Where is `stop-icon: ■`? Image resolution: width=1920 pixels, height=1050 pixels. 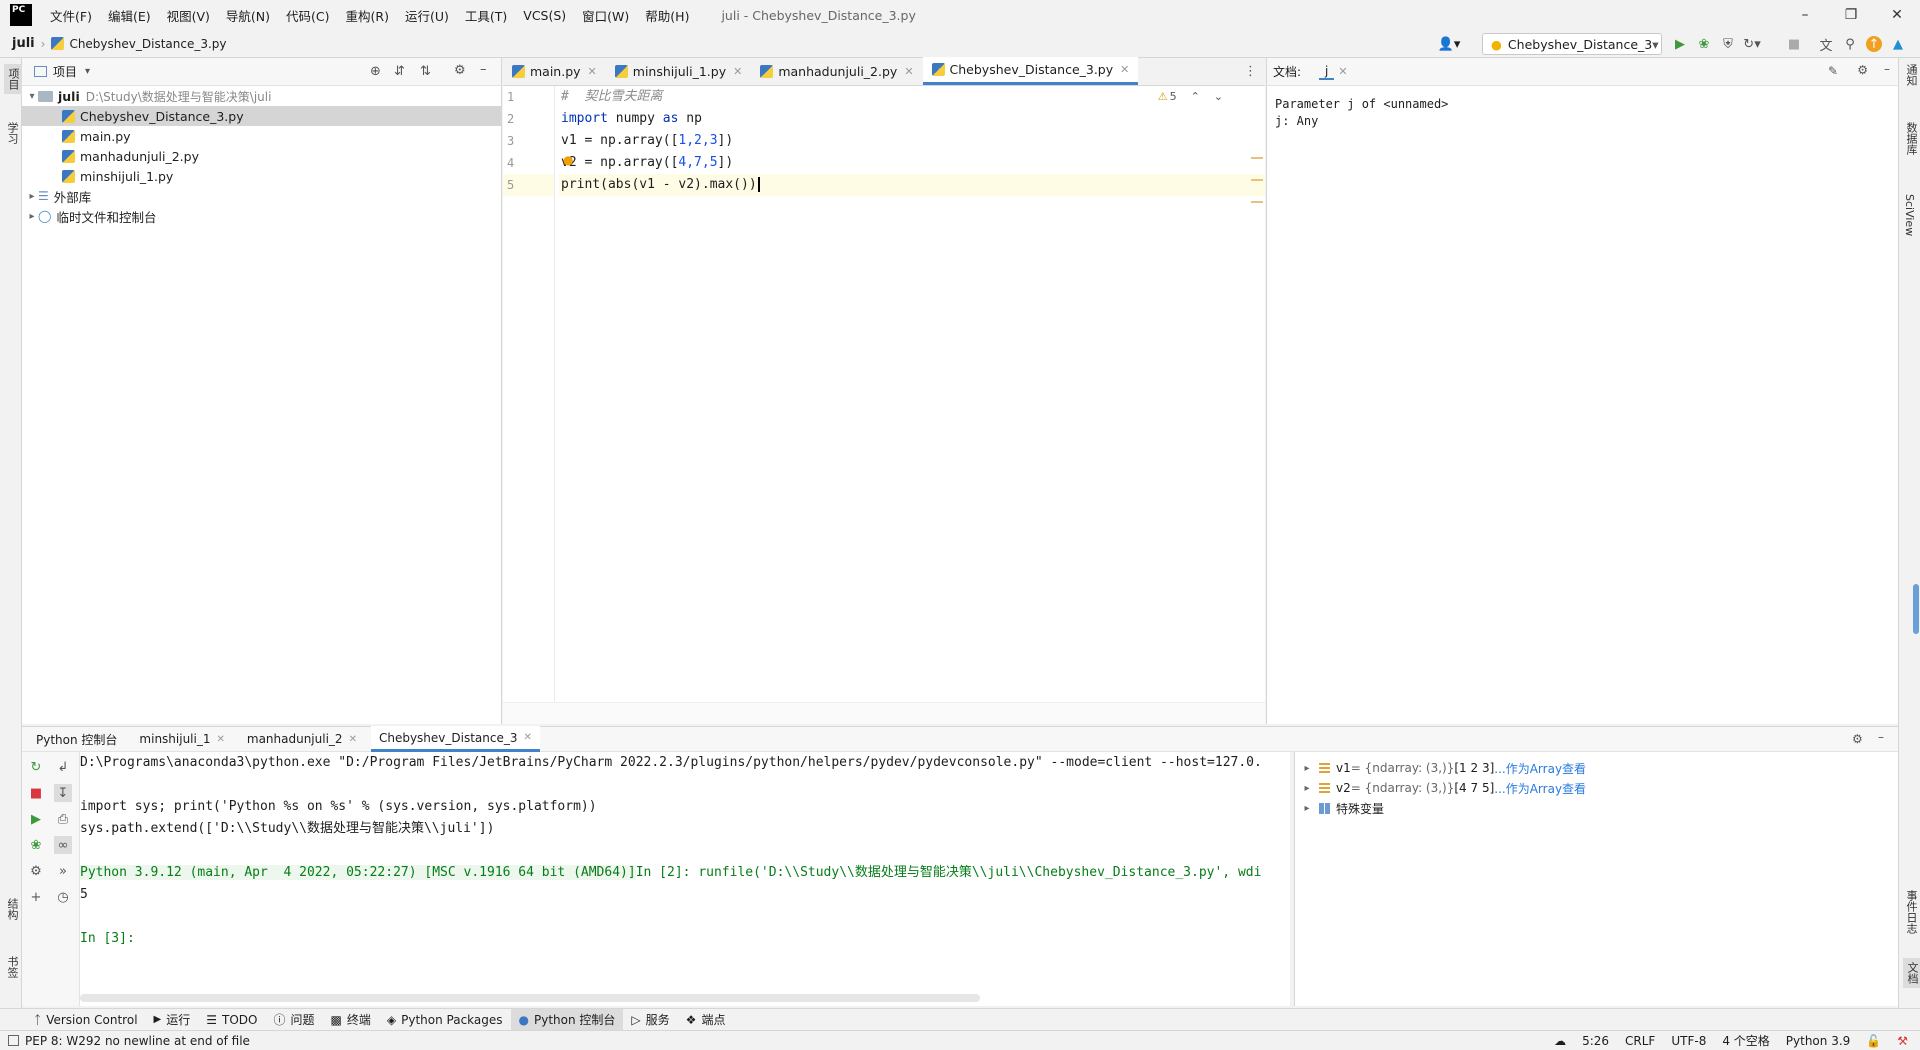 stop-icon: ■ is located at coordinates (36, 793).